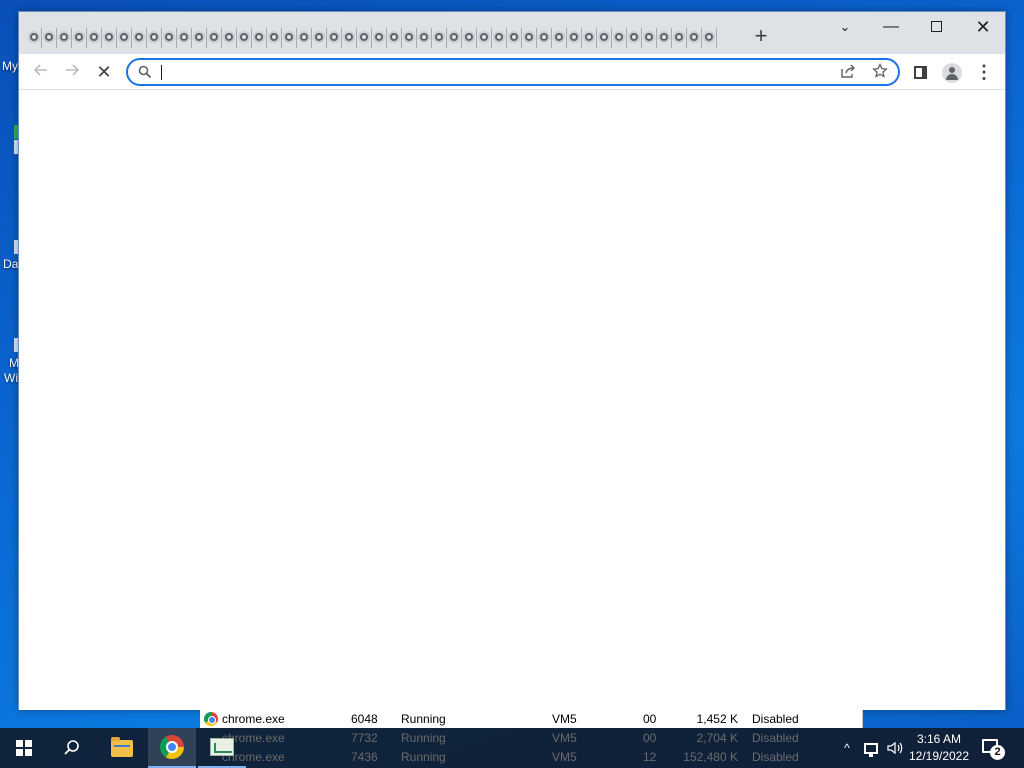 The width and height of the screenshot is (1024, 768). I want to click on address-bar, so click(513, 72).